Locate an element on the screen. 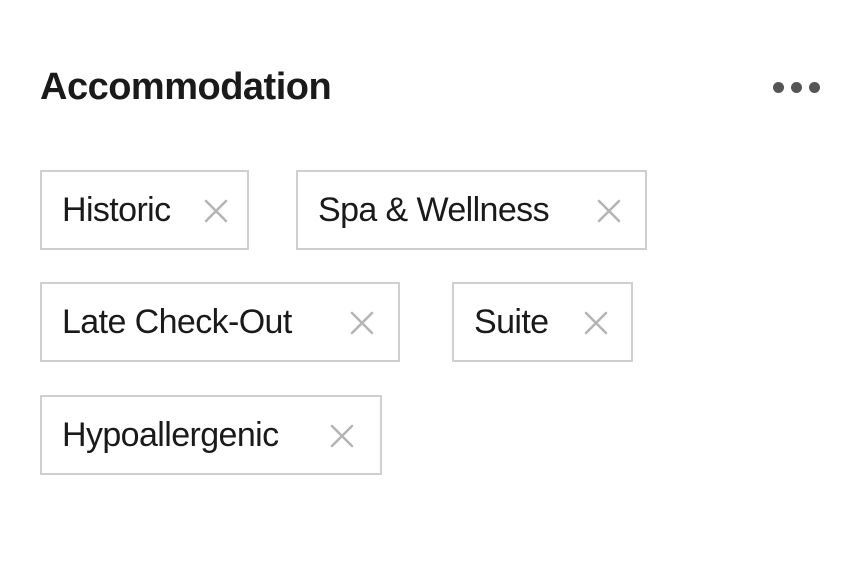  tag-chip-suite: Suite is located at coordinates (542, 322).